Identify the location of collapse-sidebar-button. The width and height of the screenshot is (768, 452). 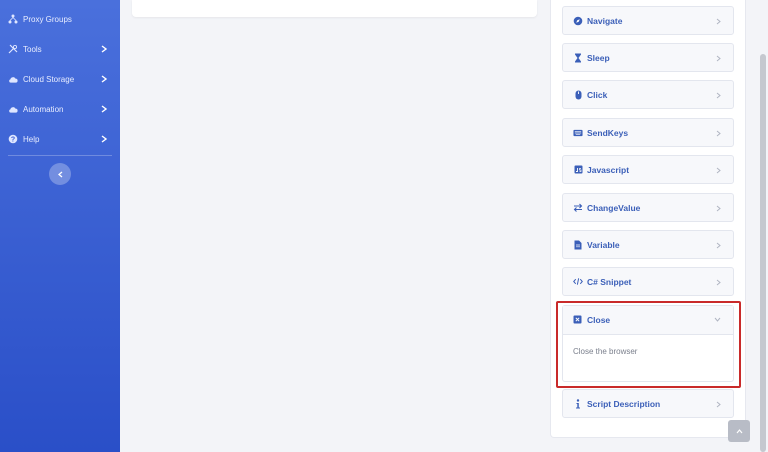
(60, 174).